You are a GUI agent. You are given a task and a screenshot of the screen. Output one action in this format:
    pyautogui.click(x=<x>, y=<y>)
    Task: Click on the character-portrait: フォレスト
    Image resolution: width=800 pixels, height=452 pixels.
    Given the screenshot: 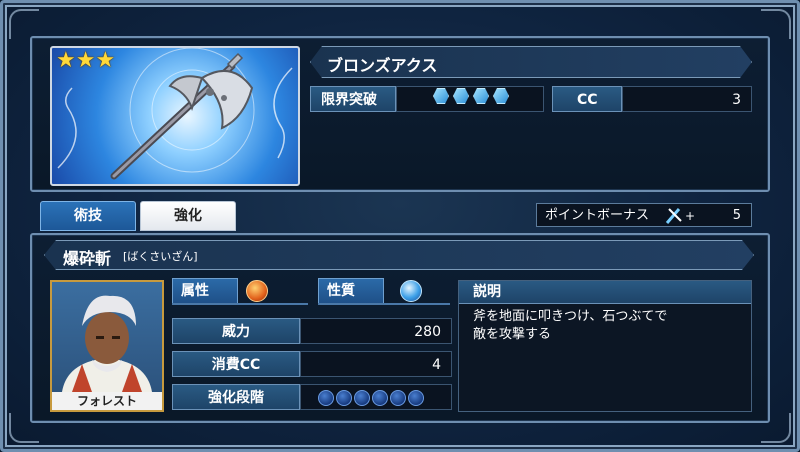 What is the action you would take?
    pyautogui.click(x=107, y=346)
    